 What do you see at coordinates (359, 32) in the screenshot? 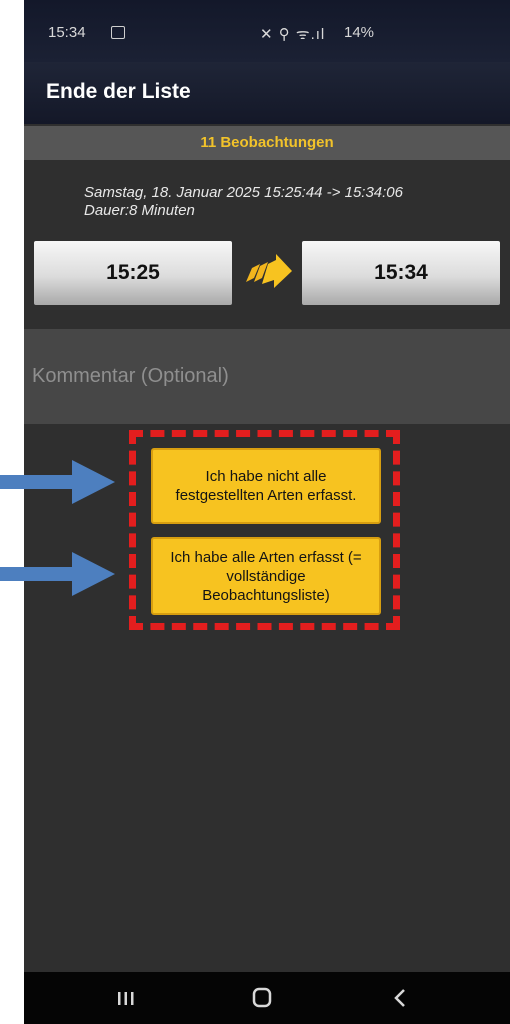
I see `battery-level: 14%` at bounding box center [359, 32].